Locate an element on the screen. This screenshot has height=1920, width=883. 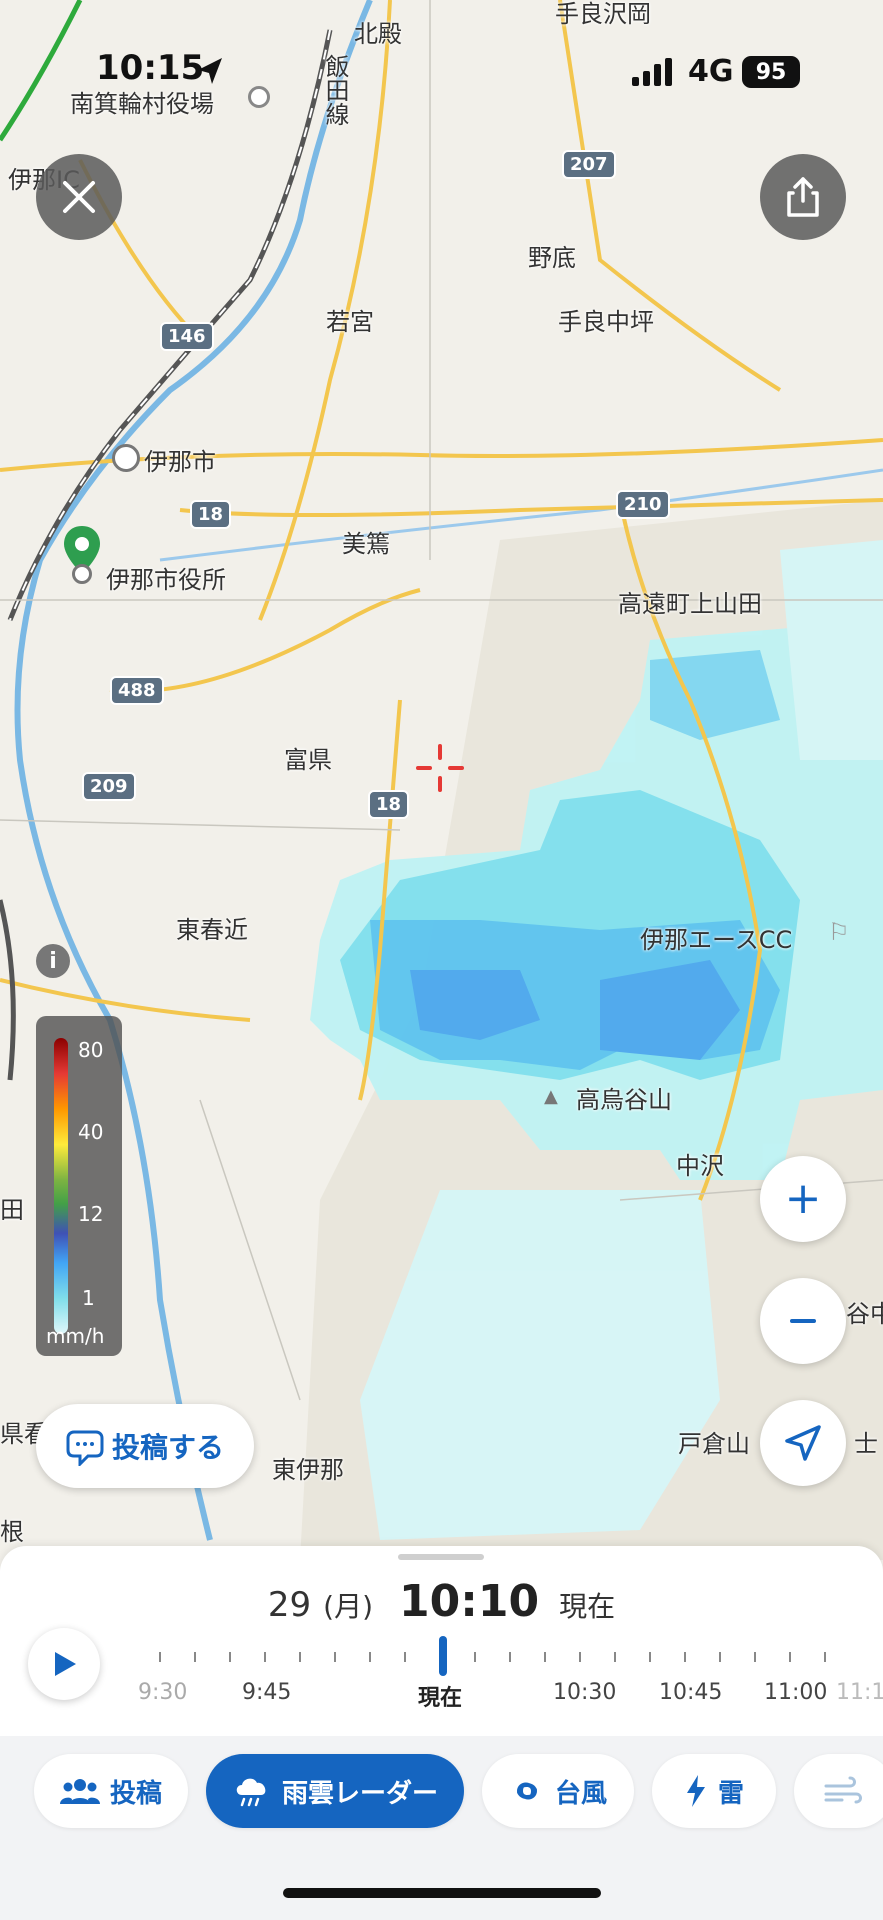
share-button is located at coordinates (803, 197).